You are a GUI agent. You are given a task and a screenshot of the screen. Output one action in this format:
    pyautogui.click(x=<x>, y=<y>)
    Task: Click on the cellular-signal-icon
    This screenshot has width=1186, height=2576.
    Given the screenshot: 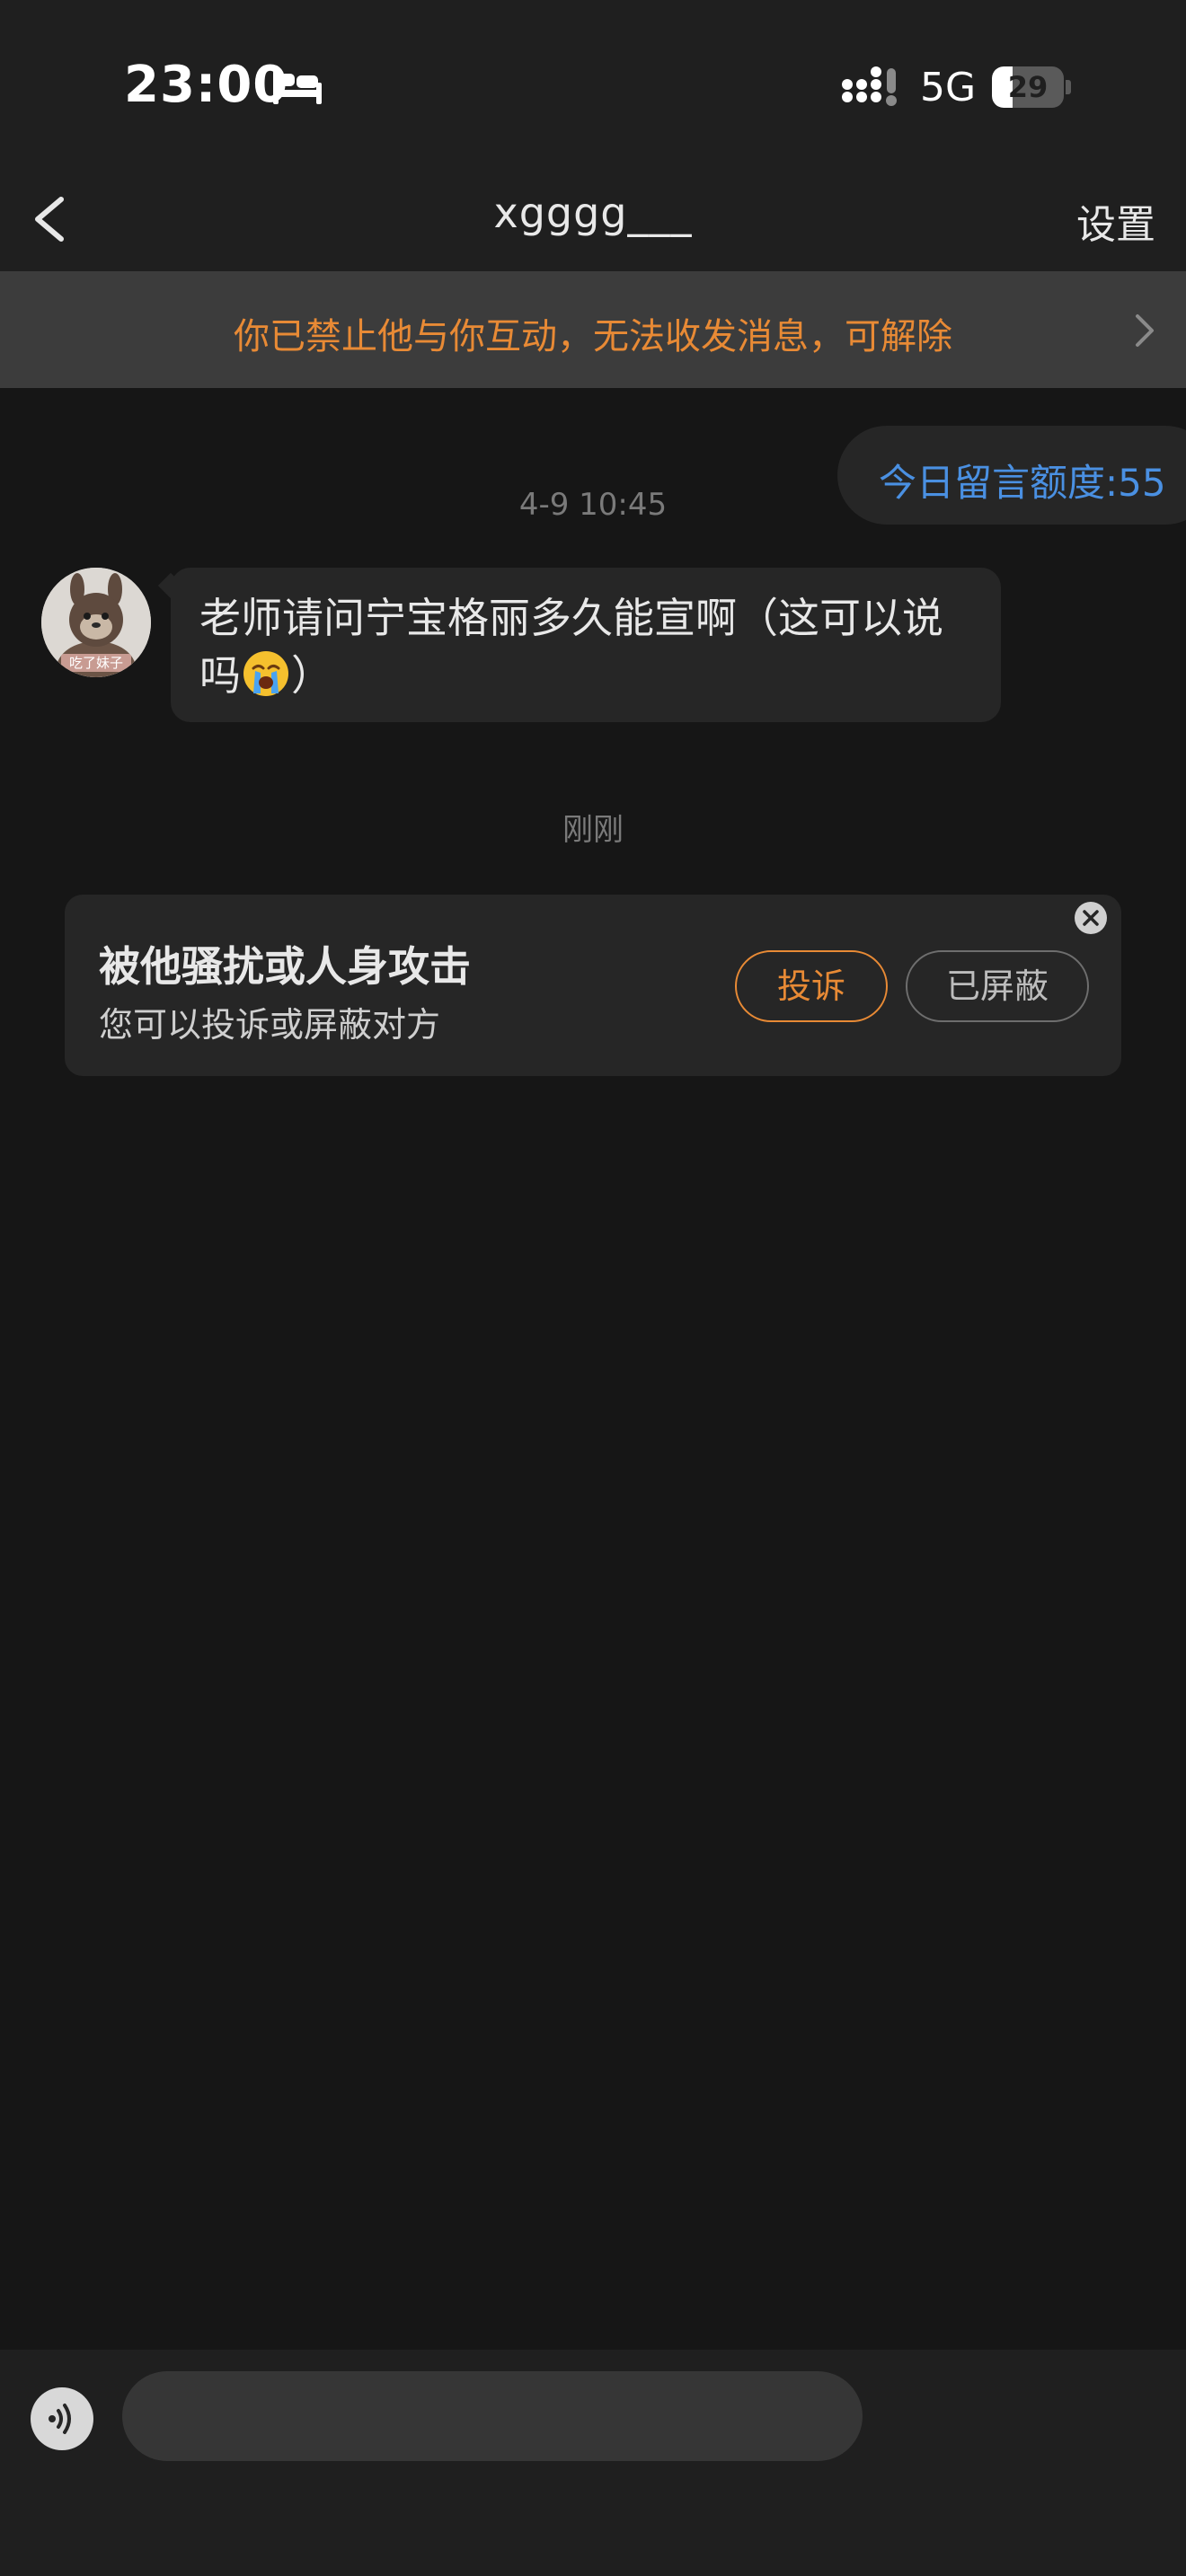 What is the action you would take?
    pyautogui.click(x=869, y=86)
    